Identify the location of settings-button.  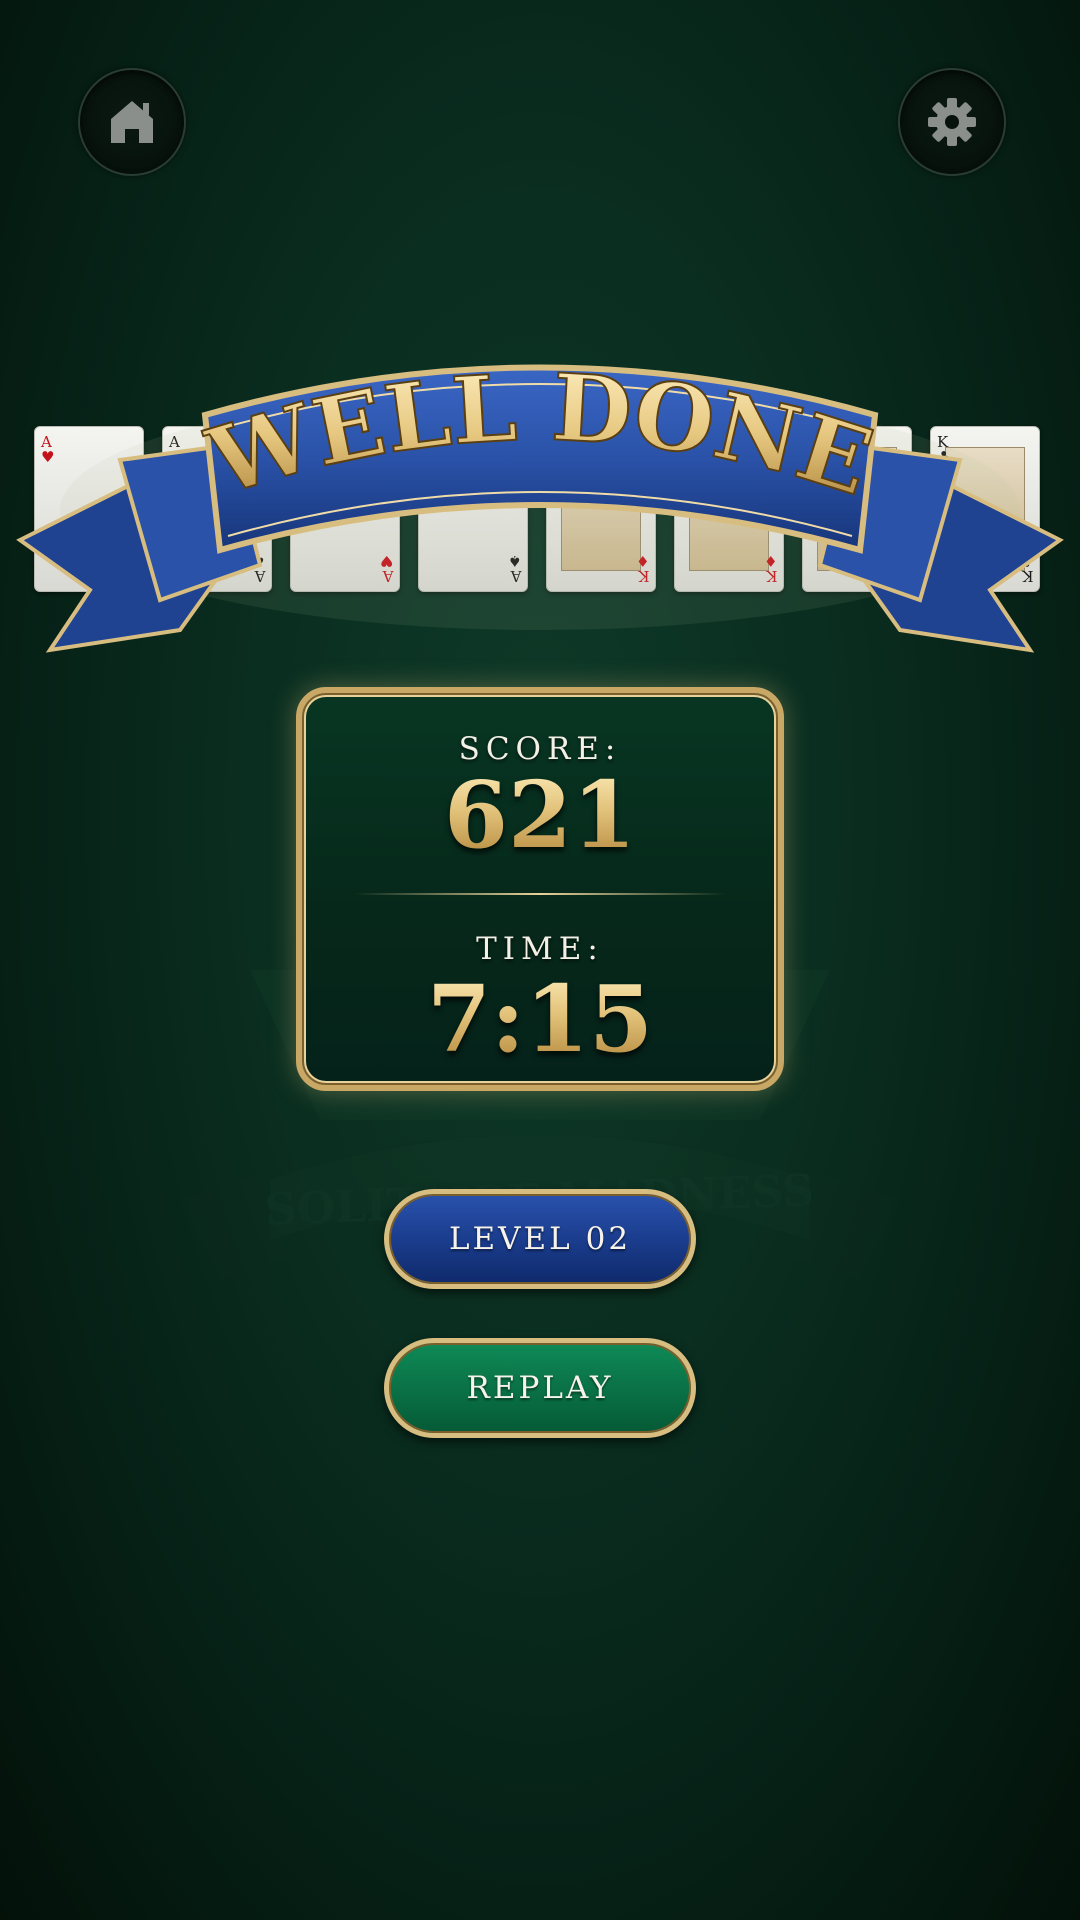
(952, 122).